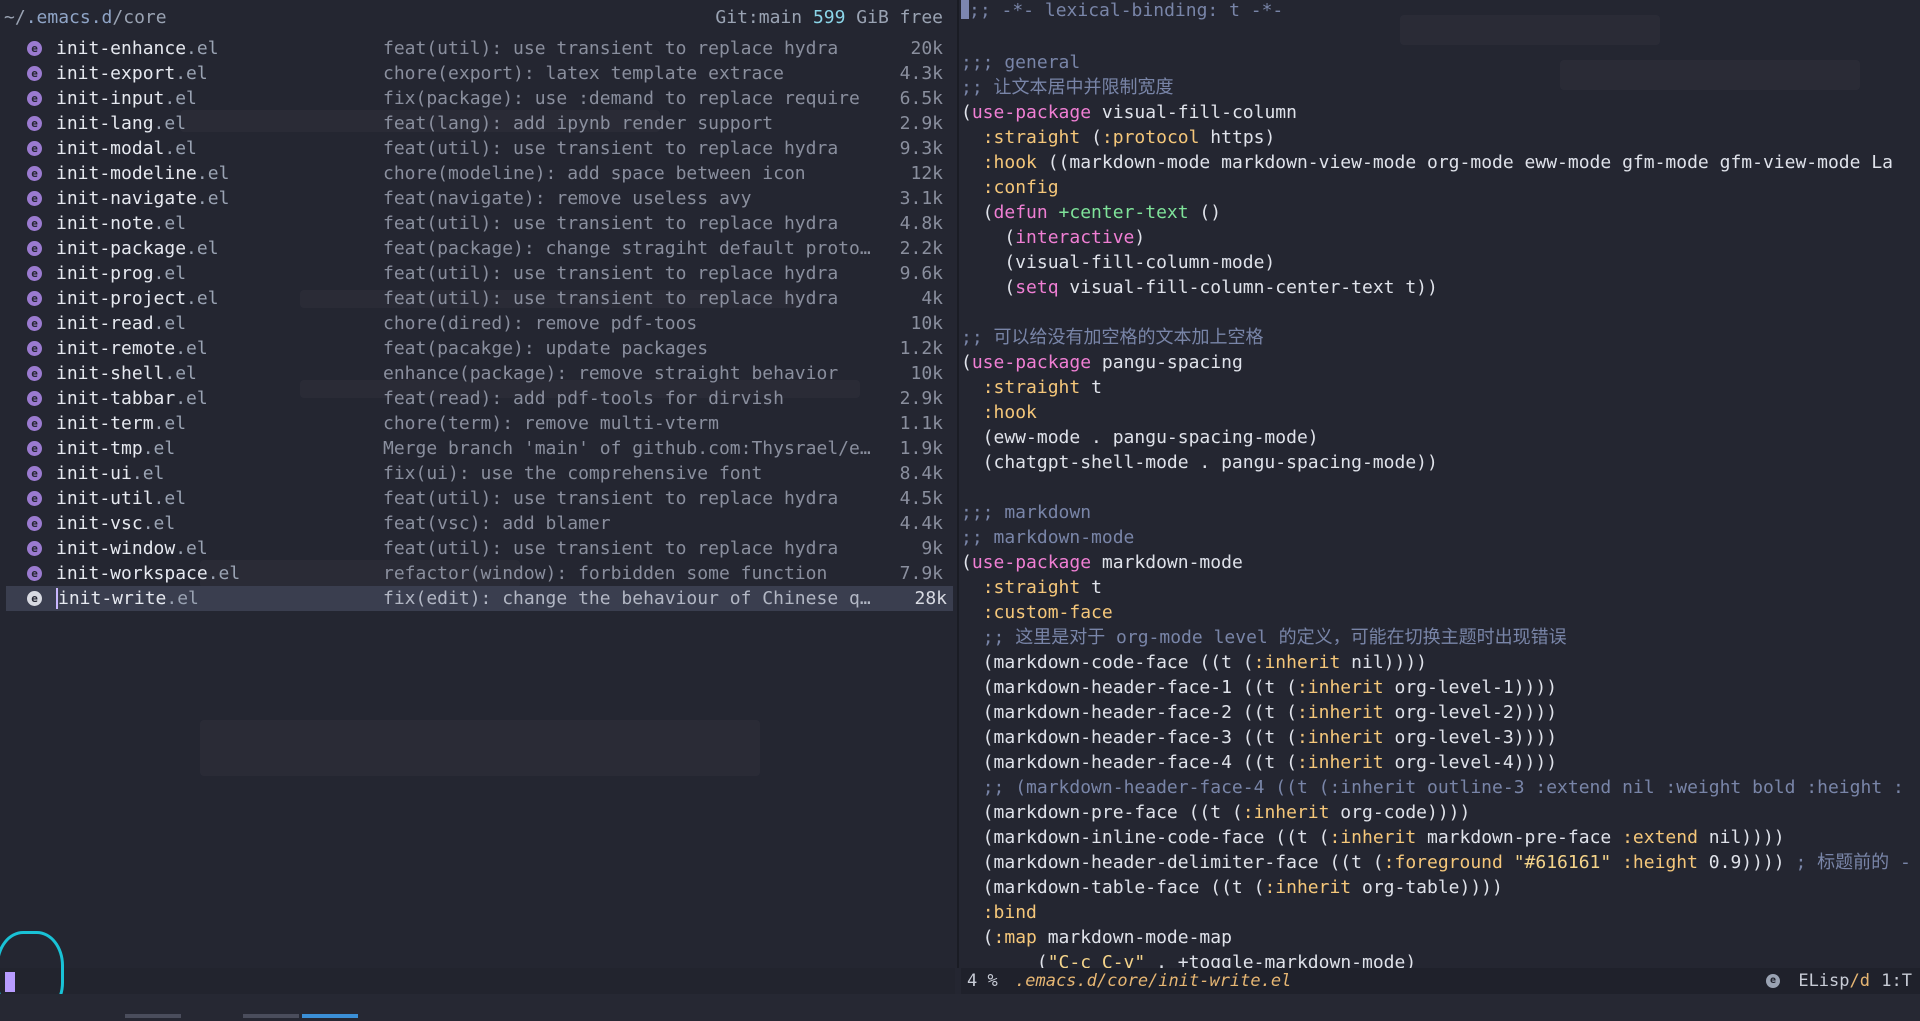  What do you see at coordinates (921, 73) in the screenshot?
I see `file-size: 4.3k` at bounding box center [921, 73].